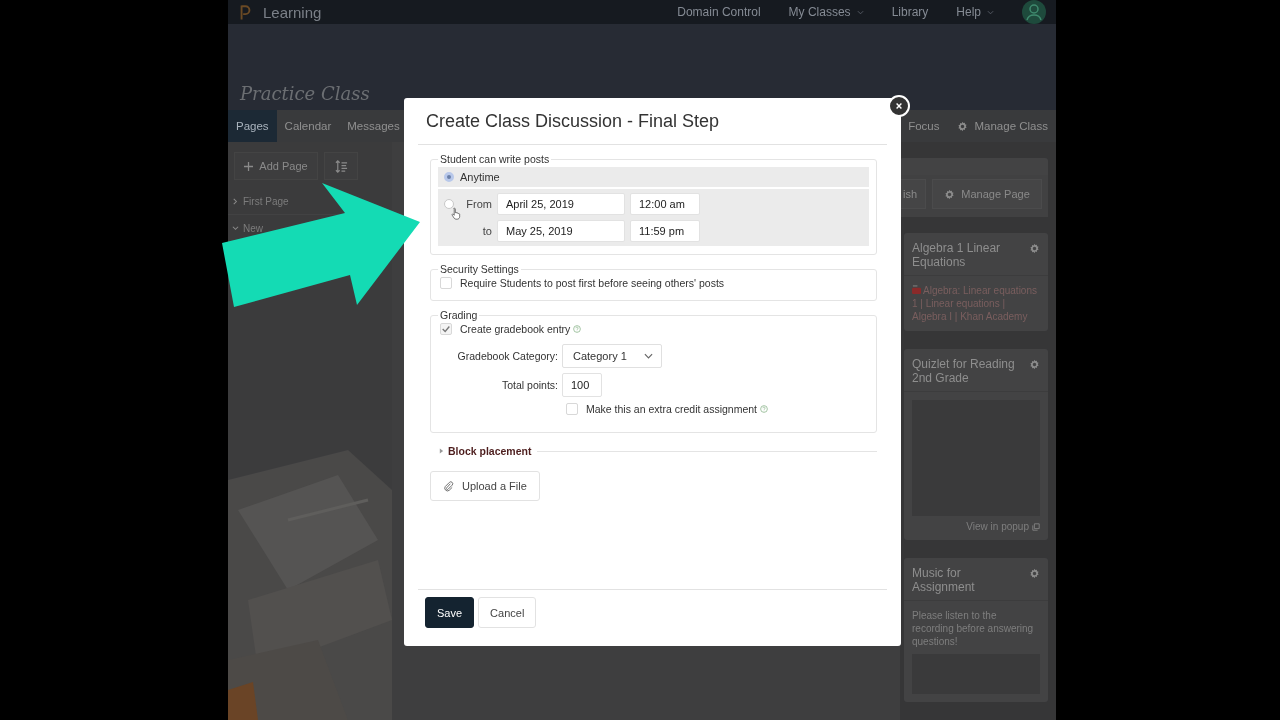 The height and width of the screenshot is (720, 1280). I want to click on sort-icon, so click(341, 166).